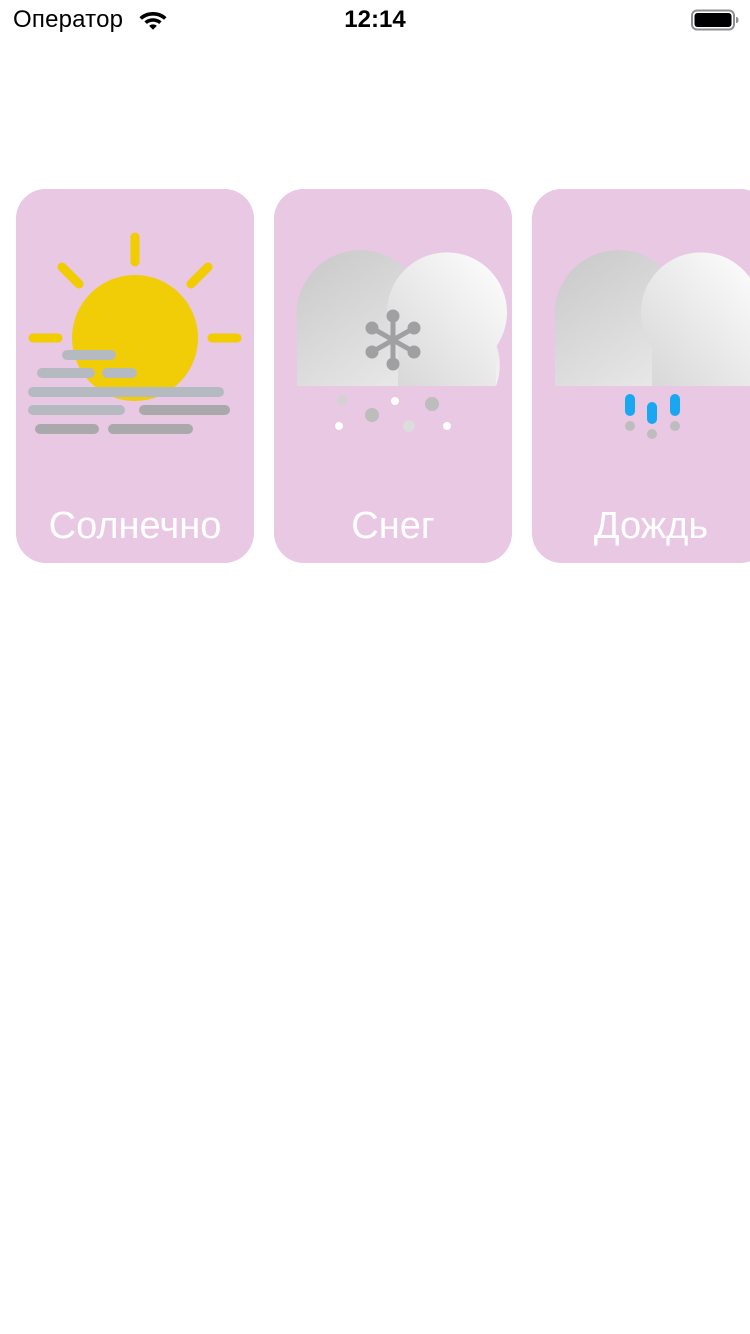 This screenshot has width=750, height=1334. Describe the element at coordinates (393, 526) in the screenshot. I see `card-label: Снег` at that location.